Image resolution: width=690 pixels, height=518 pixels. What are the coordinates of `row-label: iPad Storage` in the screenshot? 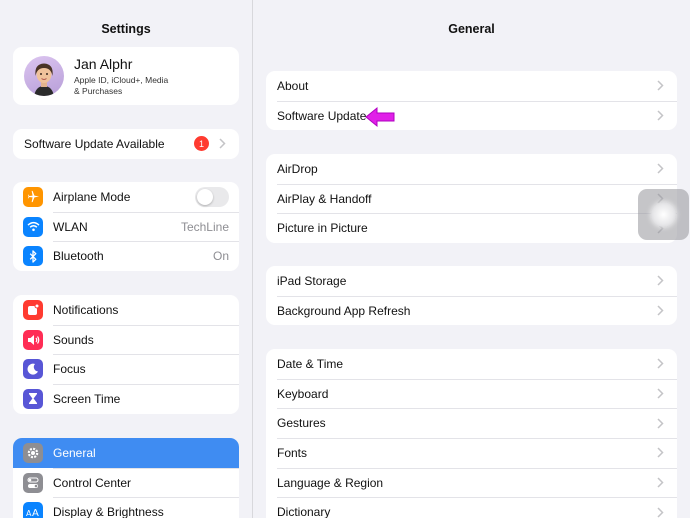 It's located at (312, 280).